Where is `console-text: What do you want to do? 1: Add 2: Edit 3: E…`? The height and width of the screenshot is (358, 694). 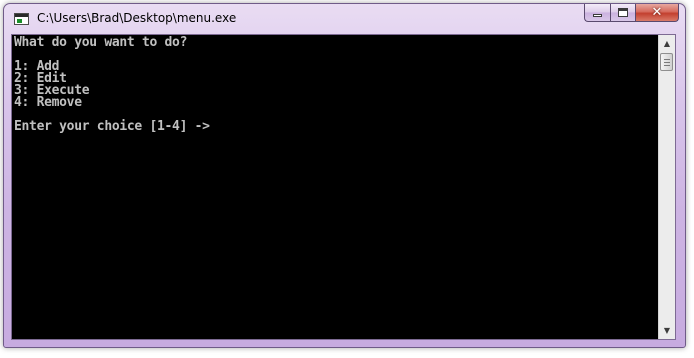 console-text: What do you want to do? 1: Add 2: Edit 3: E… is located at coordinates (112, 84).